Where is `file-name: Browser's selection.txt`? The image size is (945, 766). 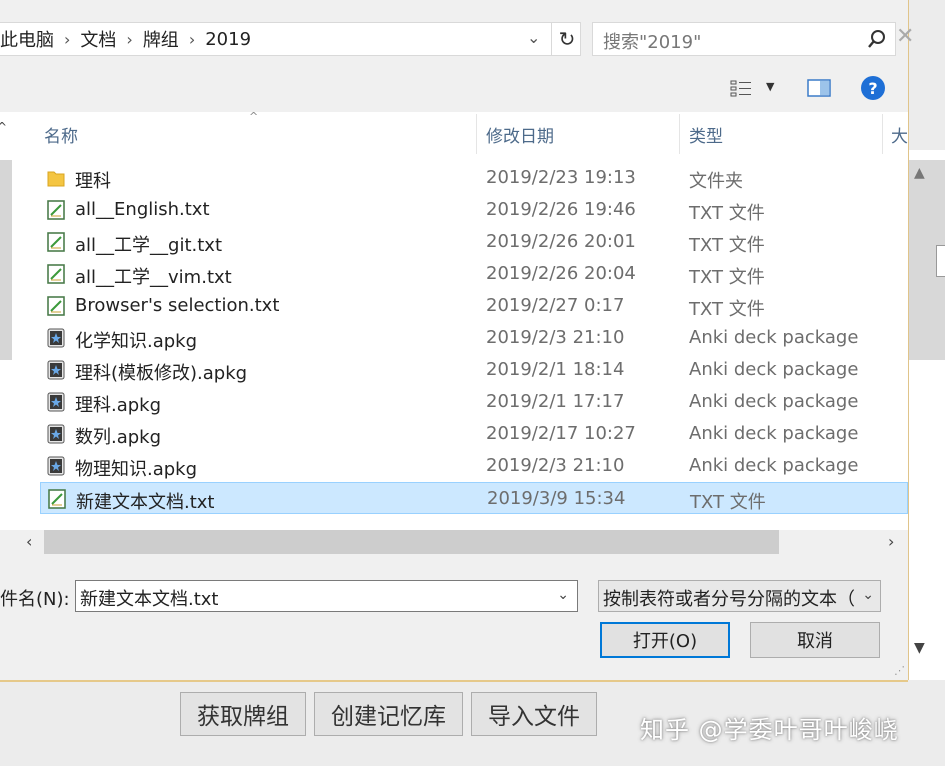
file-name: Browser's selection.txt is located at coordinates (177, 305).